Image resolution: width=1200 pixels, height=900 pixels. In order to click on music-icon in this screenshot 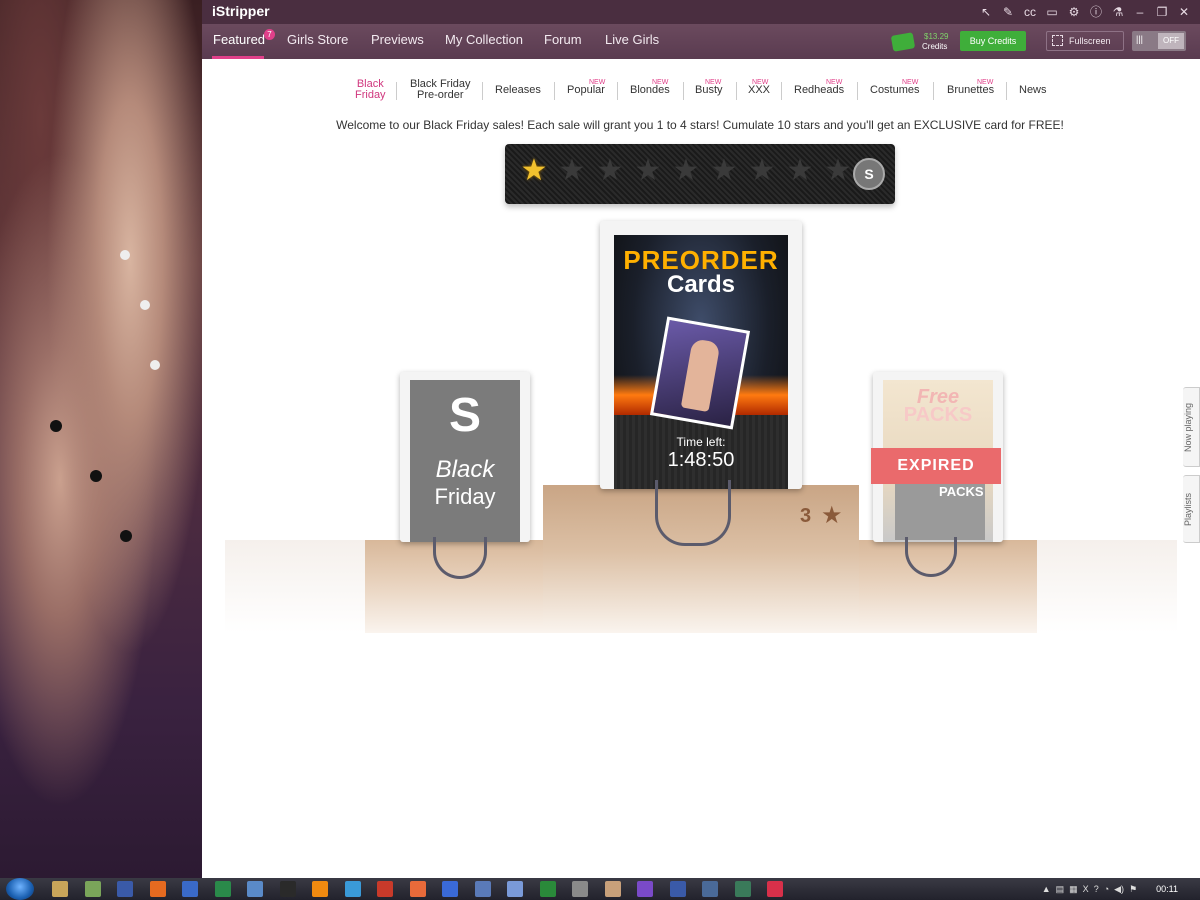, I will do `click(352, 889)`.